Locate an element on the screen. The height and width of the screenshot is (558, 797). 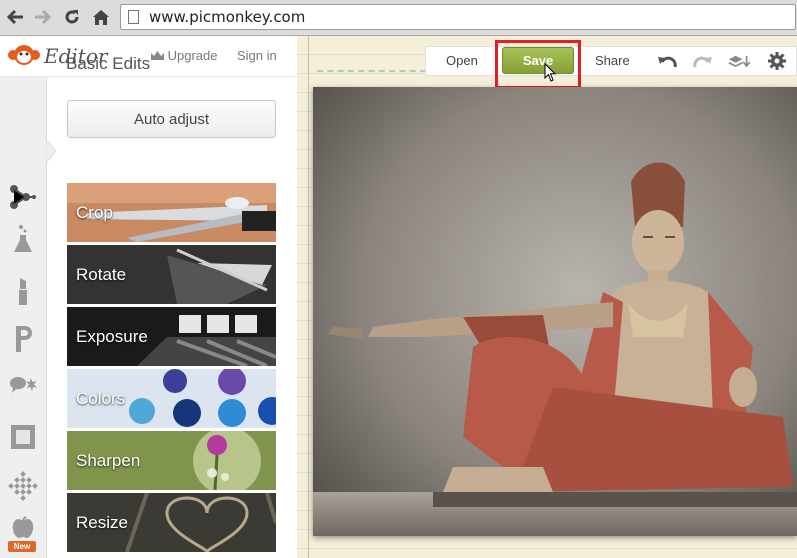
sharpen-tile: Sharpen is located at coordinates (171, 460).